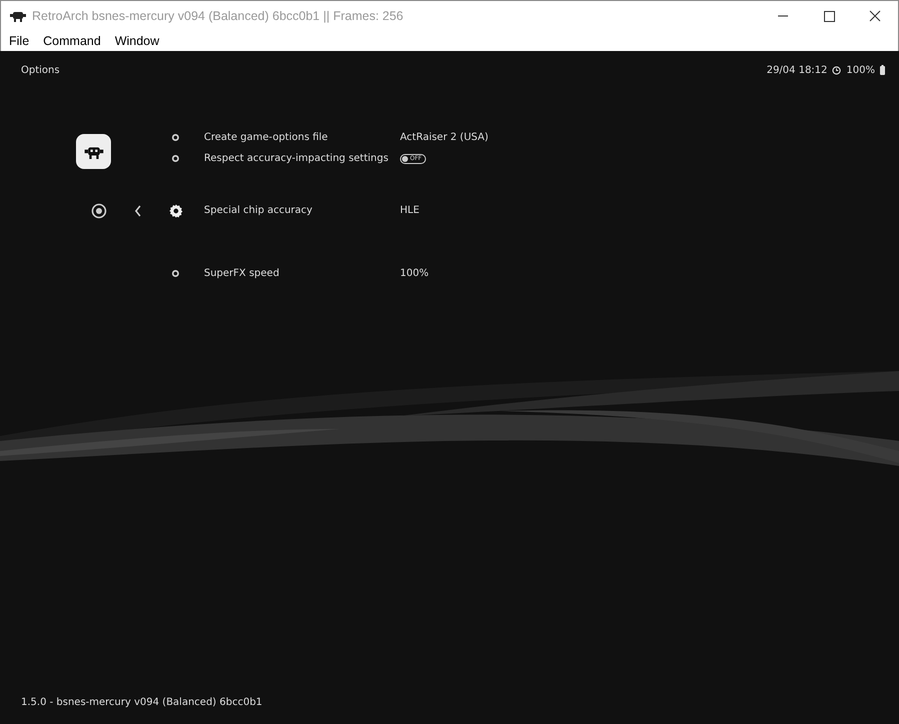  Describe the element at coordinates (242, 273) in the screenshot. I see `setting-label: SuperFX speed` at that location.